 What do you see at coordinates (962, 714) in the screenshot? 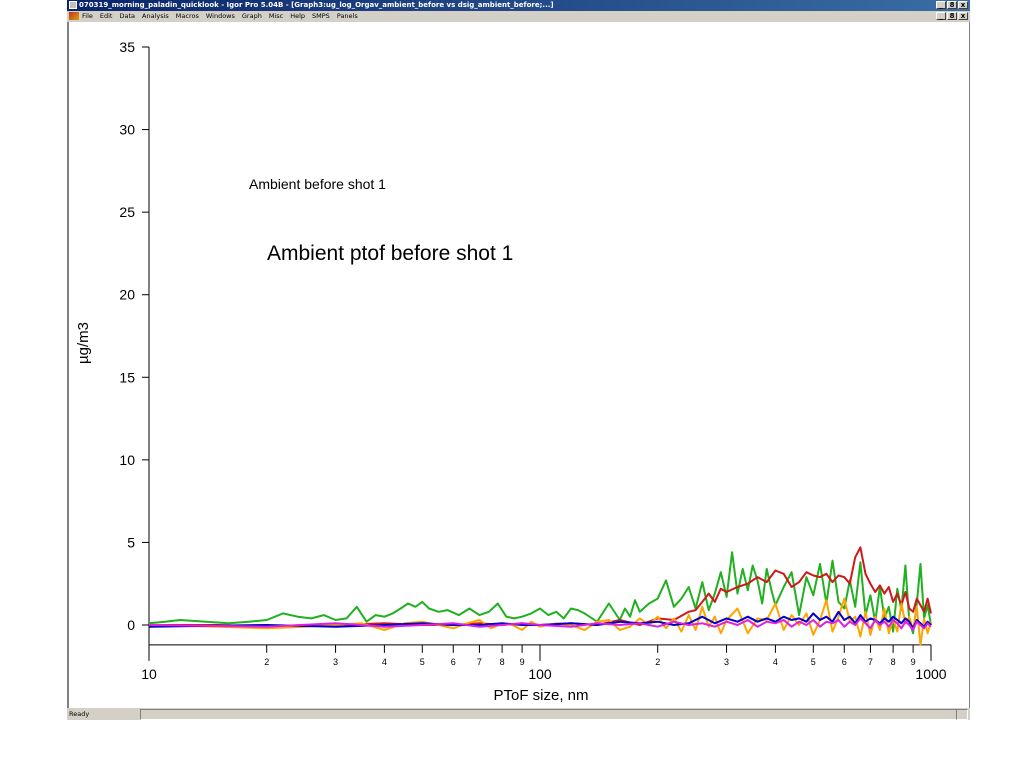
I see `resize-grip` at bounding box center [962, 714].